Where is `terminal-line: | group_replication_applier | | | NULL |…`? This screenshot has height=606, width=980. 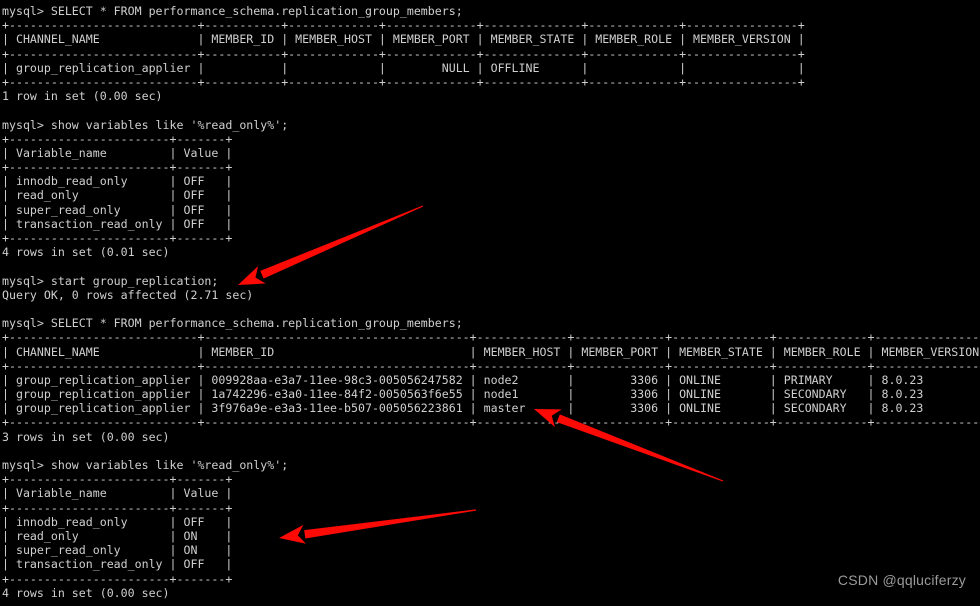
terminal-line: | group_replication_applier | | | NULL |… is located at coordinates (403, 67).